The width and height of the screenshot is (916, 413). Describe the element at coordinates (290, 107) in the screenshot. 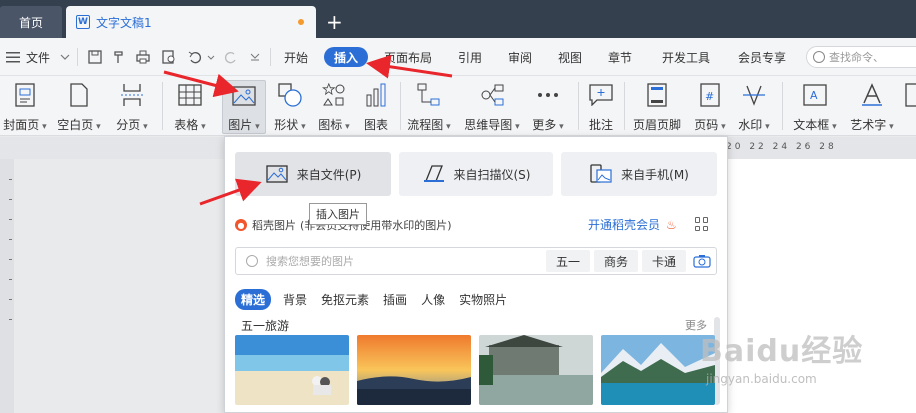

I see `shape-button: 形状 ▾` at that location.